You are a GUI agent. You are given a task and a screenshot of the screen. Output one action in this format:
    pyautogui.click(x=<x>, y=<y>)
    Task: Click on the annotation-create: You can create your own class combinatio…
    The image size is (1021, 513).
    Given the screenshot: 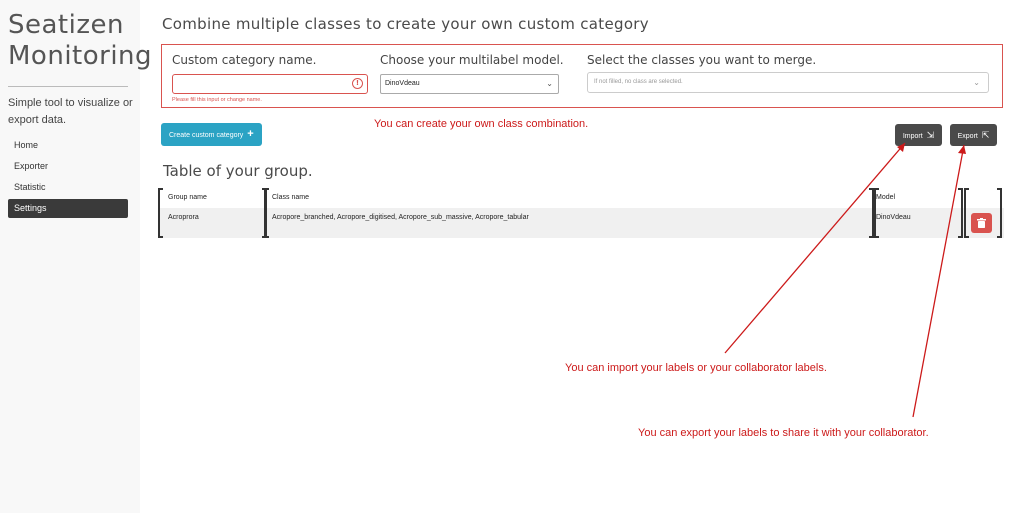 What is the action you would take?
    pyautogui.click(x=481, y=124)
    